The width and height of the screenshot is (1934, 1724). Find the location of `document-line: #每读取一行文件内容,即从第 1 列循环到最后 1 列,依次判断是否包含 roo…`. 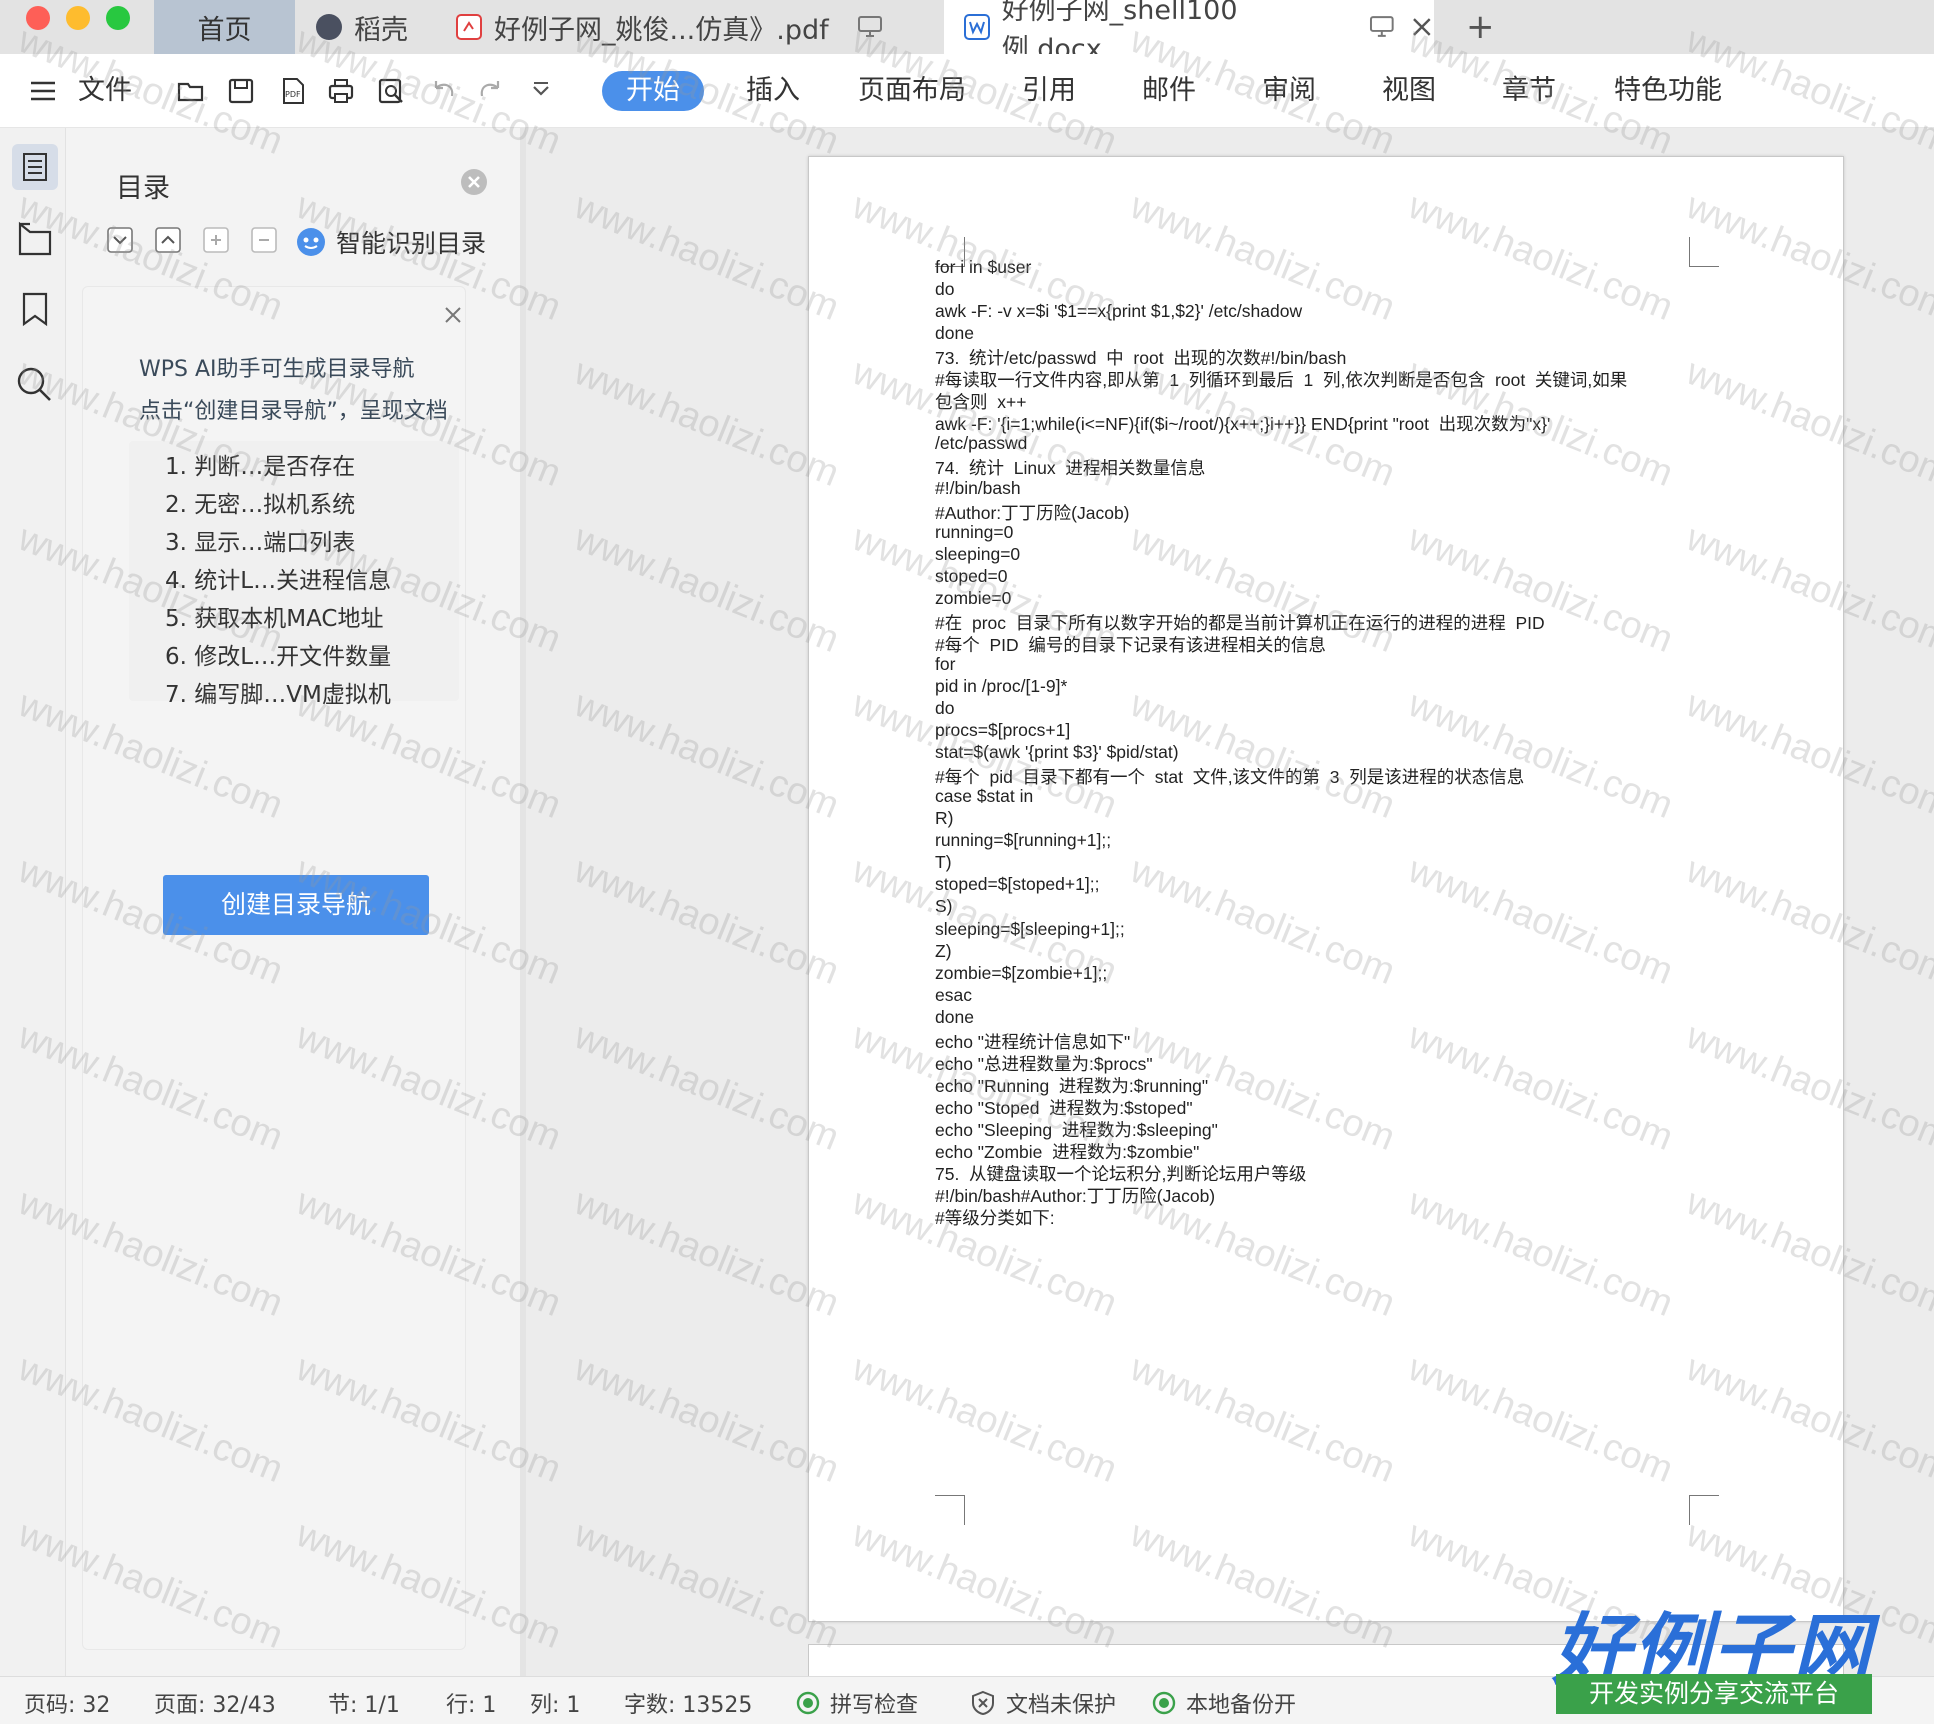

document-line: #每读取一行文件内容,即从第 1 列循环到最后 1 列,依次判断是否包含 roo… is located at coordinates (1281, 380).